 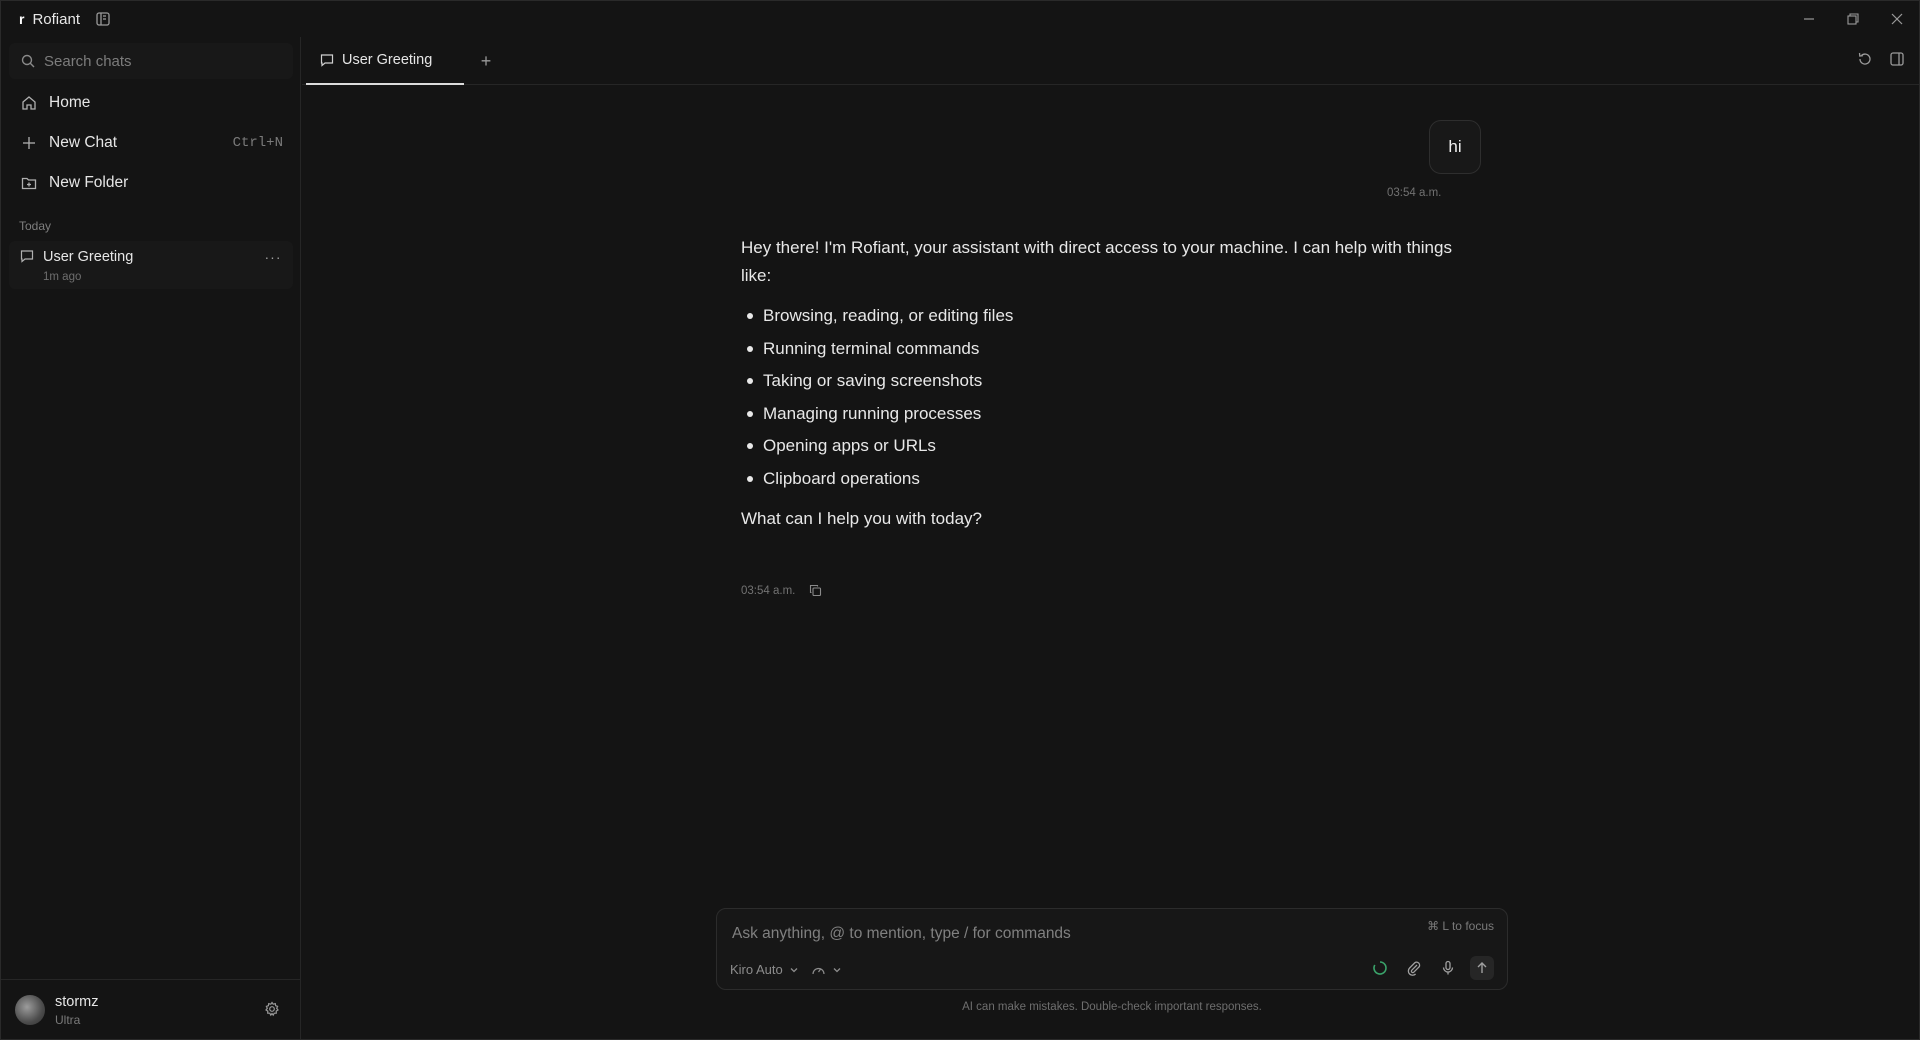 I want to click on assistant-outro: What can I help you with today?, so click(x=861, y=518).